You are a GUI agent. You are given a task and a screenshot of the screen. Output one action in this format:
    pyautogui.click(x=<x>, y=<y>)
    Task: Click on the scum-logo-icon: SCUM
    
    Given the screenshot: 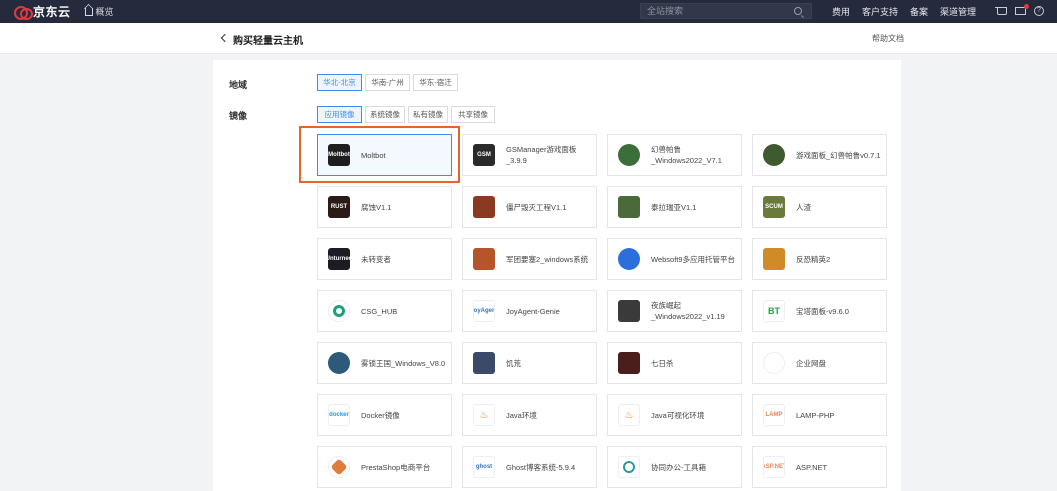 What is the action you would take?
    pyautogui.click(x=774, y=207)
    